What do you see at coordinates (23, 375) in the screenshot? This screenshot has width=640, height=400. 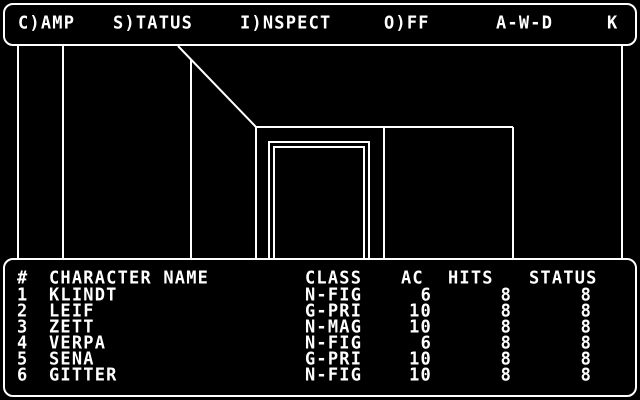 I see `row-num: 6` at bounding box center [23, 375].